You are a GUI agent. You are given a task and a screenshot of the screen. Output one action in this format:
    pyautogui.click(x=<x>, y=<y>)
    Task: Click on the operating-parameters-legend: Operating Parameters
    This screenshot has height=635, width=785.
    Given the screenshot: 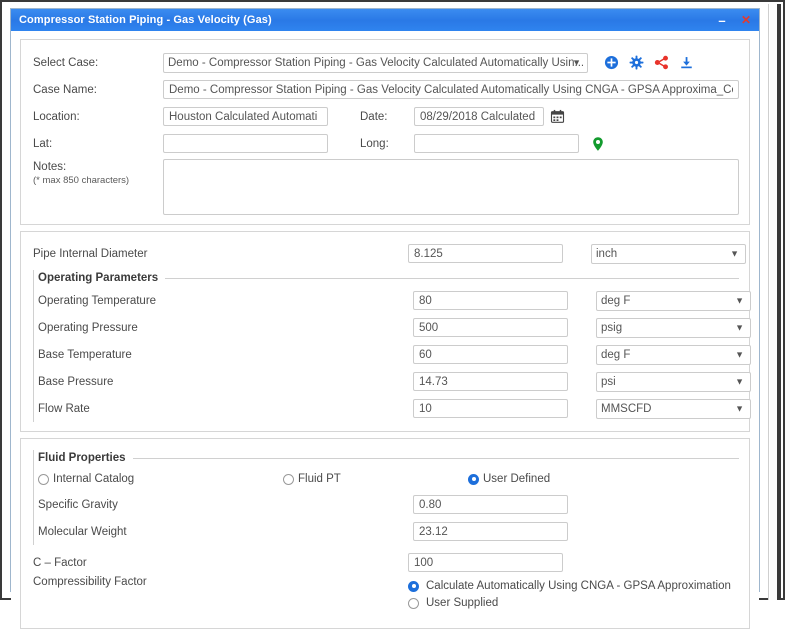 What is the action you would take?
    pyautogui.click(x=386, y=278)
    